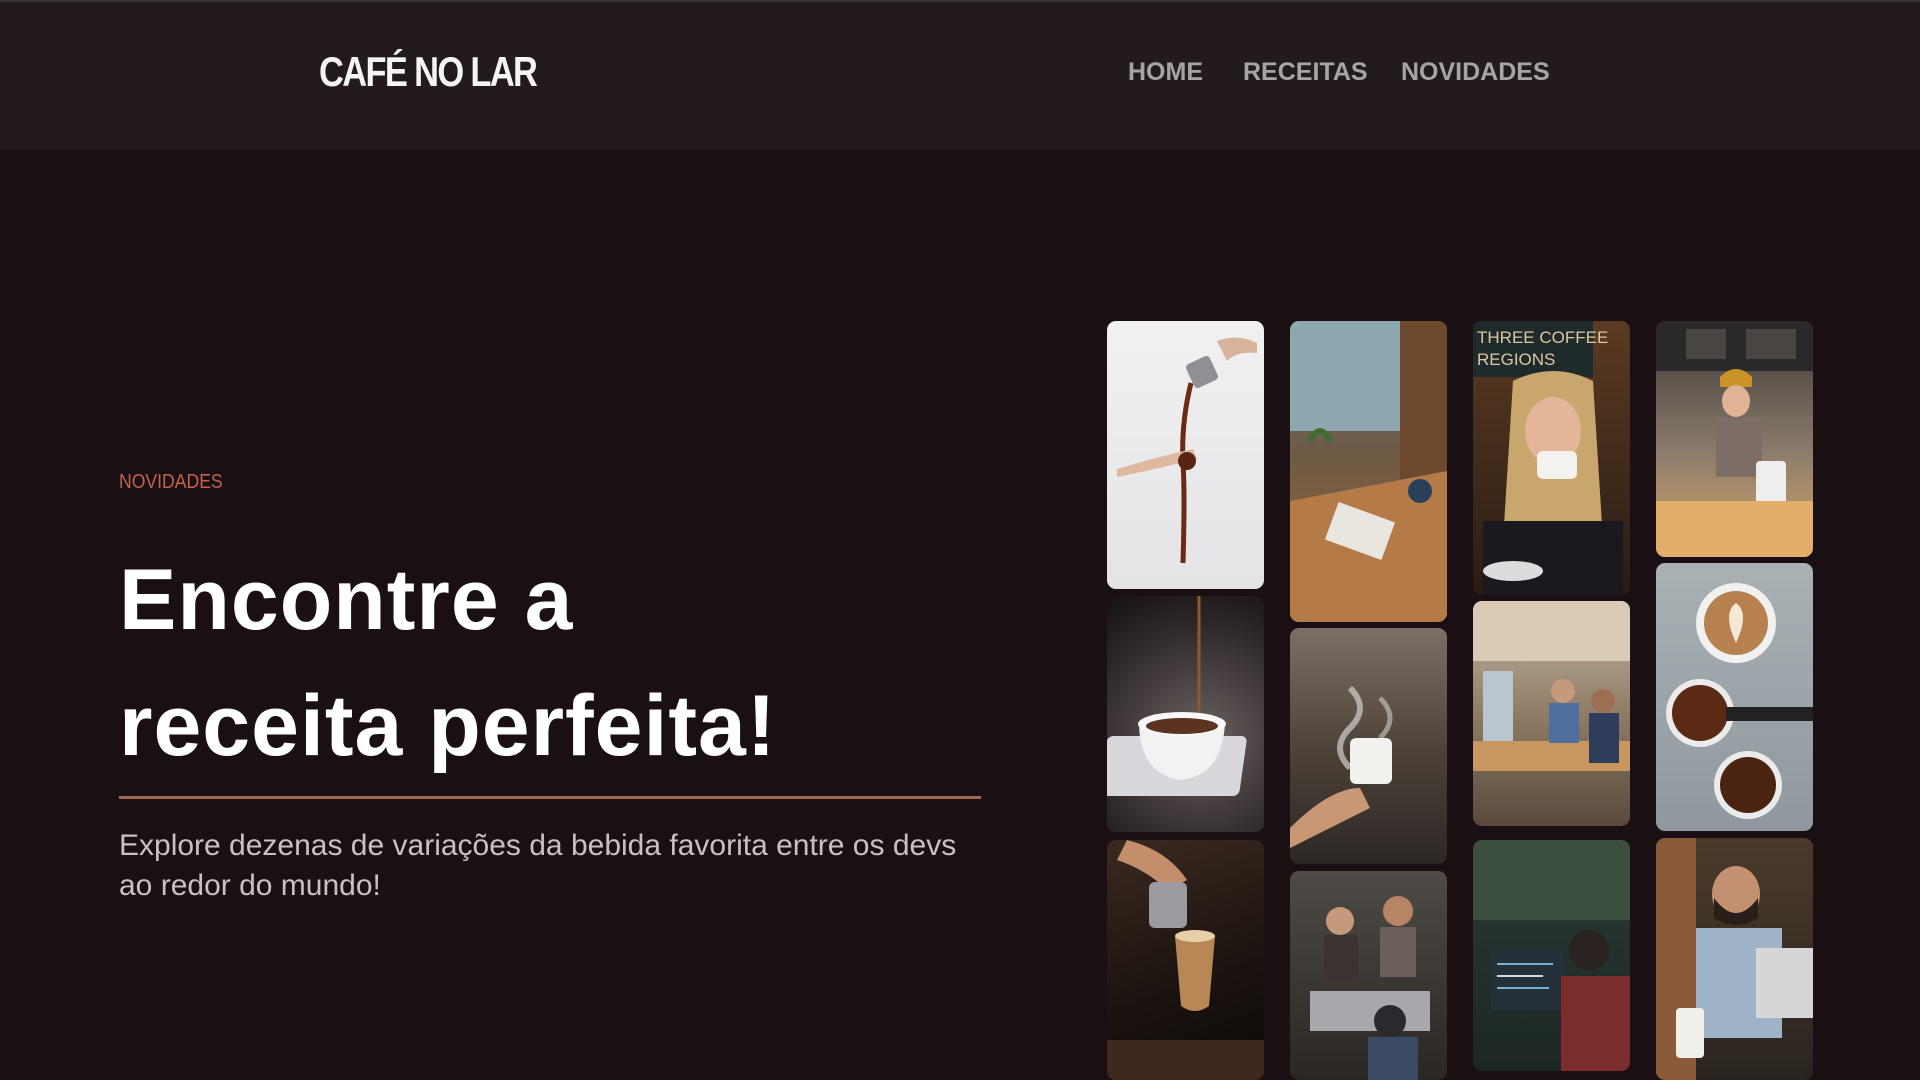 The image size is (1920, 1080). I want to click on latte-pouring-illustration, so click(1185, 960).